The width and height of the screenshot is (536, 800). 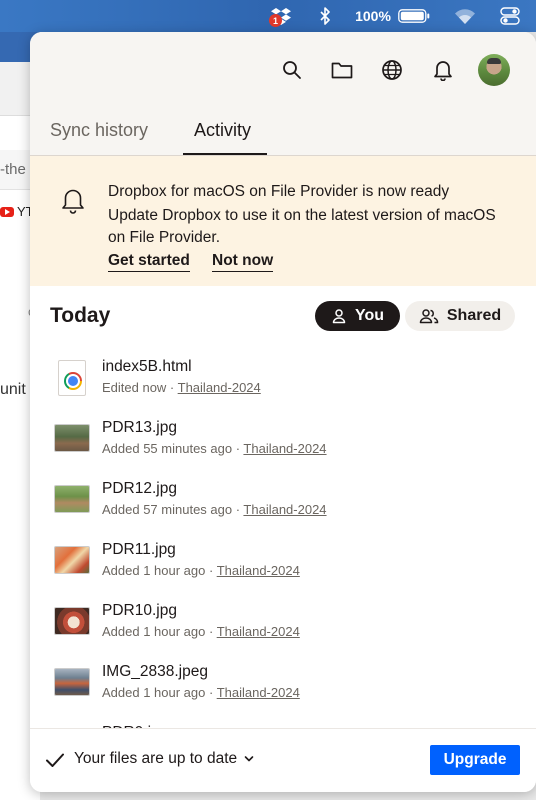 What do you see at coordinates (139, 488) in the screenshot?
I see `file-name: PDR12.jpg` at bounding box center [139, 488].